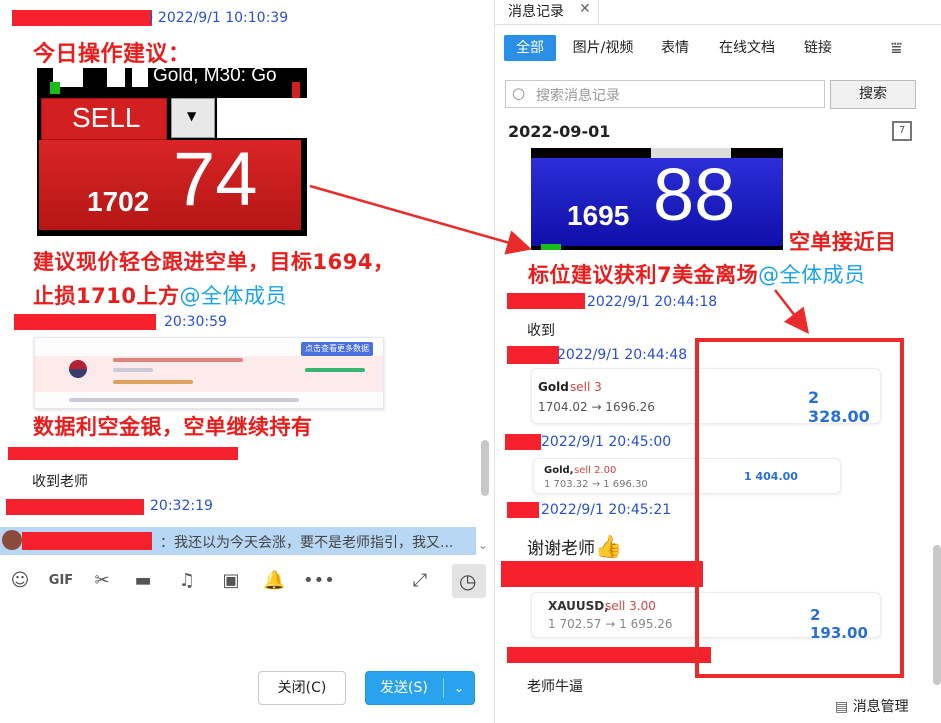  Describe the element at coordinates (553, 387) in the screenshot. I see `trade-symbol: Gold` at that location.